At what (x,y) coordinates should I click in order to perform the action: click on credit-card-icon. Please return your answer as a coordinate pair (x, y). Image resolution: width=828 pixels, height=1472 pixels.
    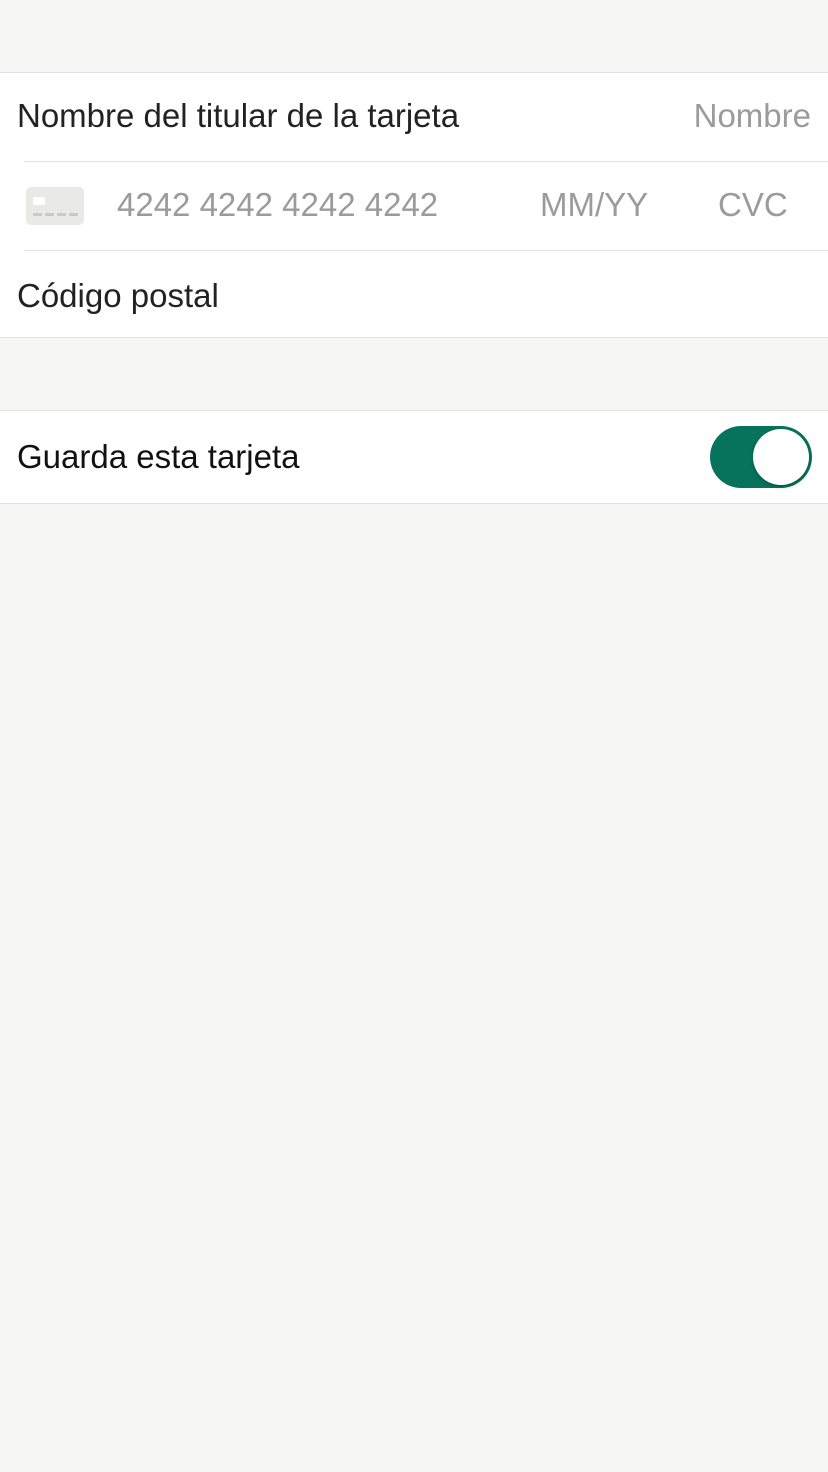
    Looking at the image, I should click on (55, 206).